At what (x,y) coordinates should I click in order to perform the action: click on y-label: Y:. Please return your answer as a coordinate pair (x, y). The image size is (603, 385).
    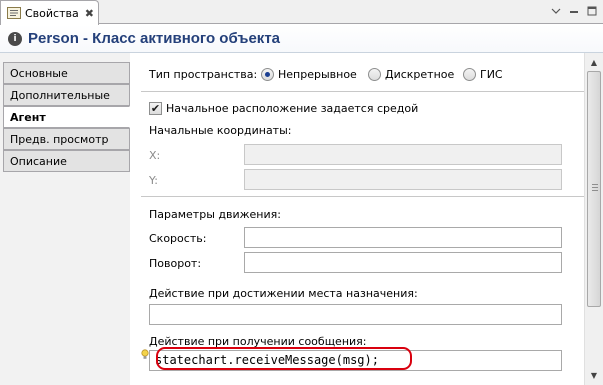
    Looking at the image, I should click on (153, 180).